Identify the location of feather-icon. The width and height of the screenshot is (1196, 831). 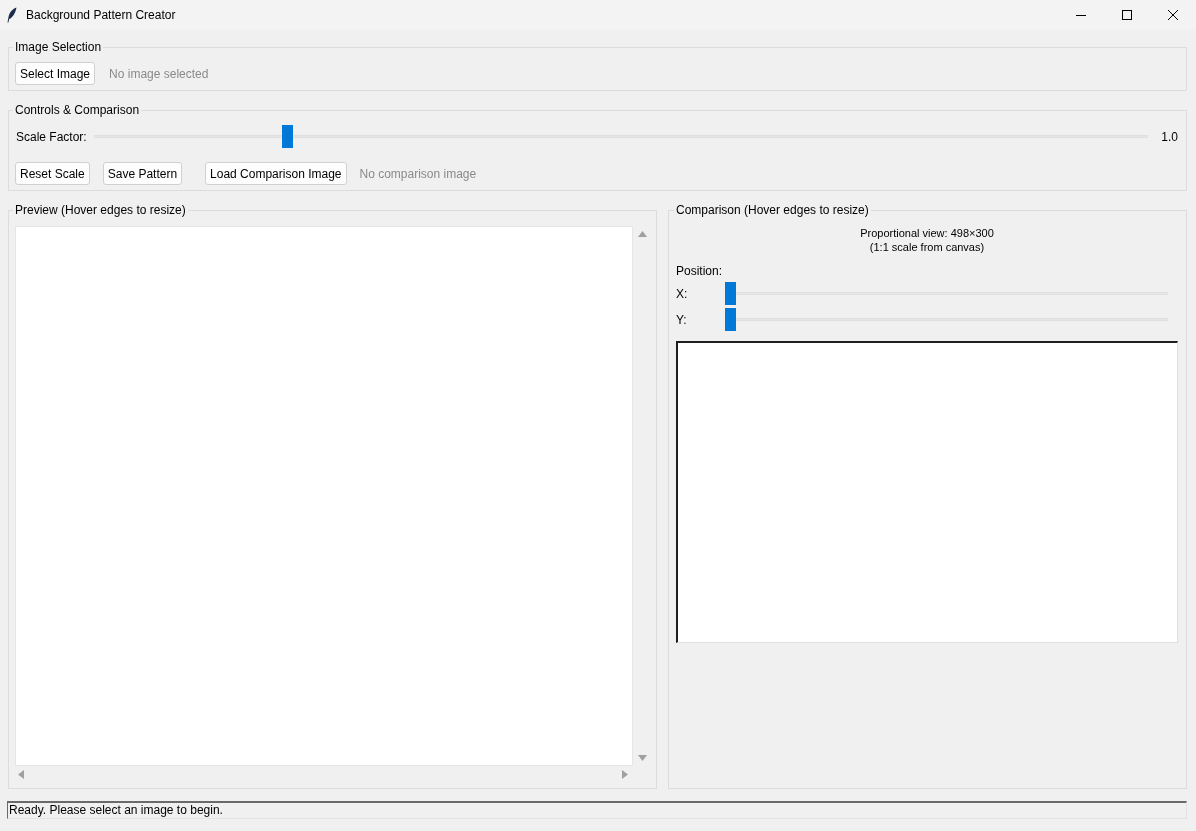
(12, 15).